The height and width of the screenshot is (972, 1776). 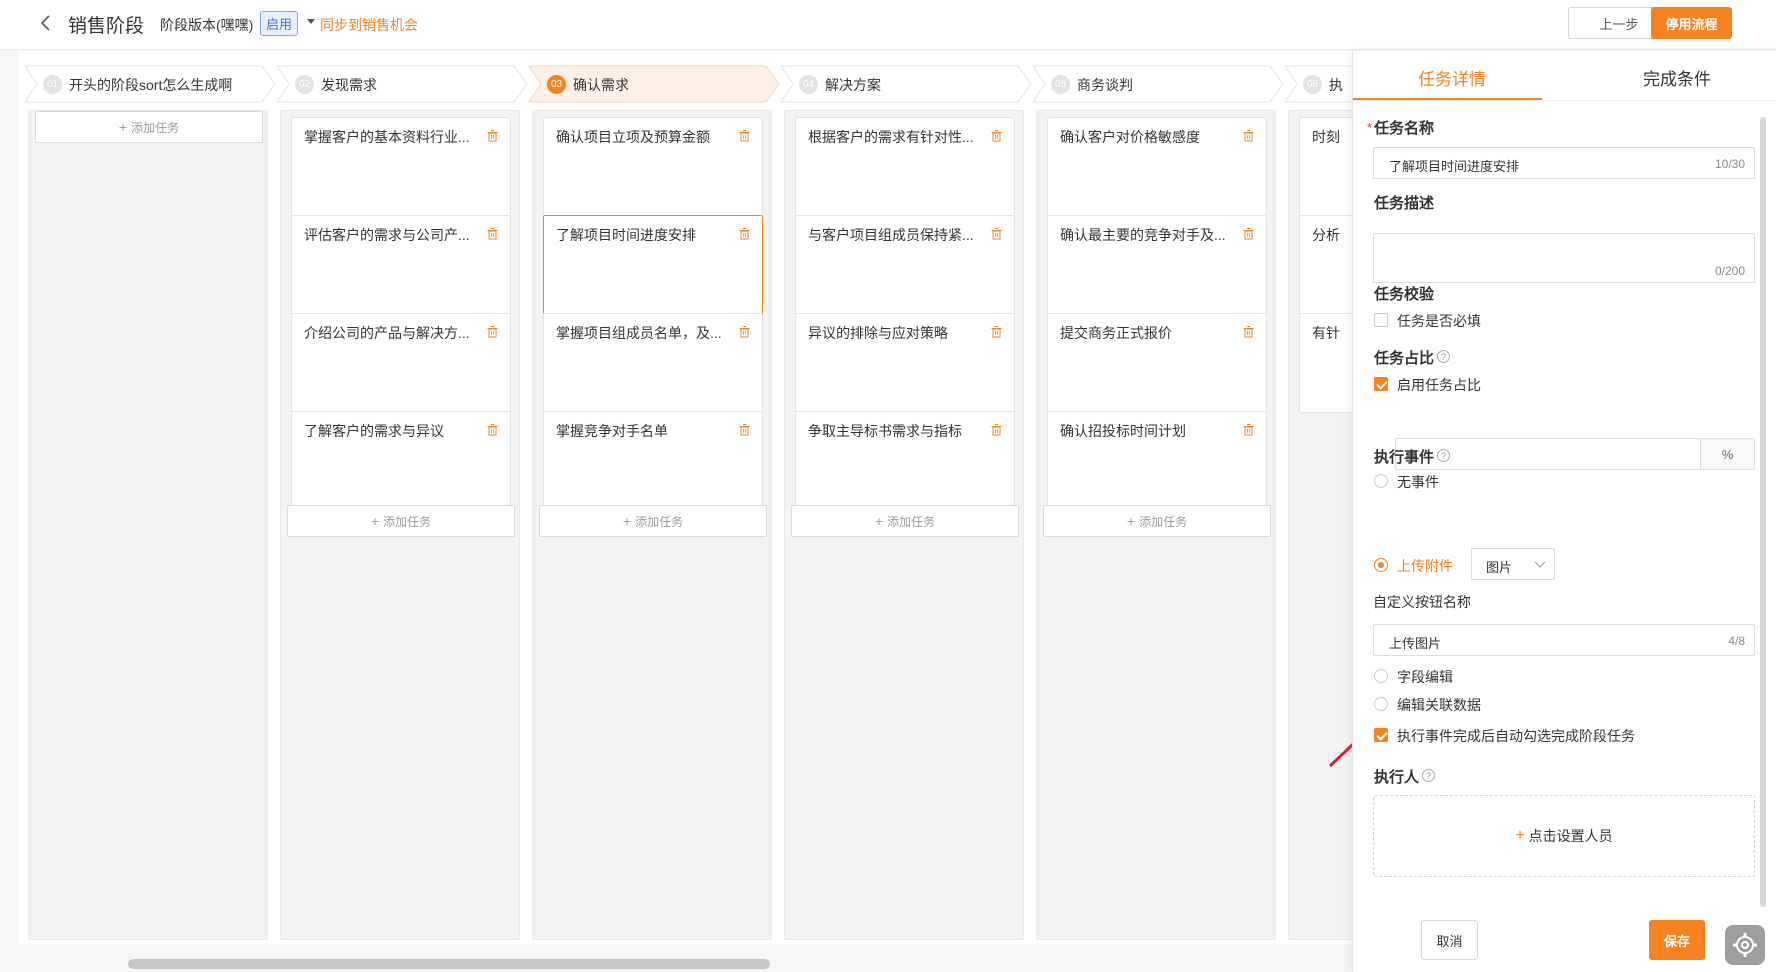 What do you see at coordinates (905, 363) in the screenshot?
I see `task-card: 异议的排除与应对策略` at bounding box center [905, 363].